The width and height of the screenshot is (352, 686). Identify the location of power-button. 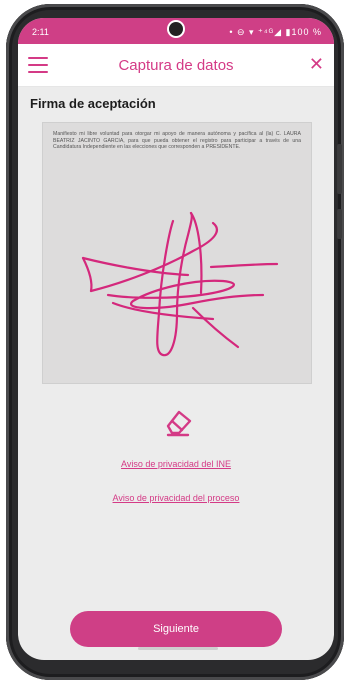
(339, 224).